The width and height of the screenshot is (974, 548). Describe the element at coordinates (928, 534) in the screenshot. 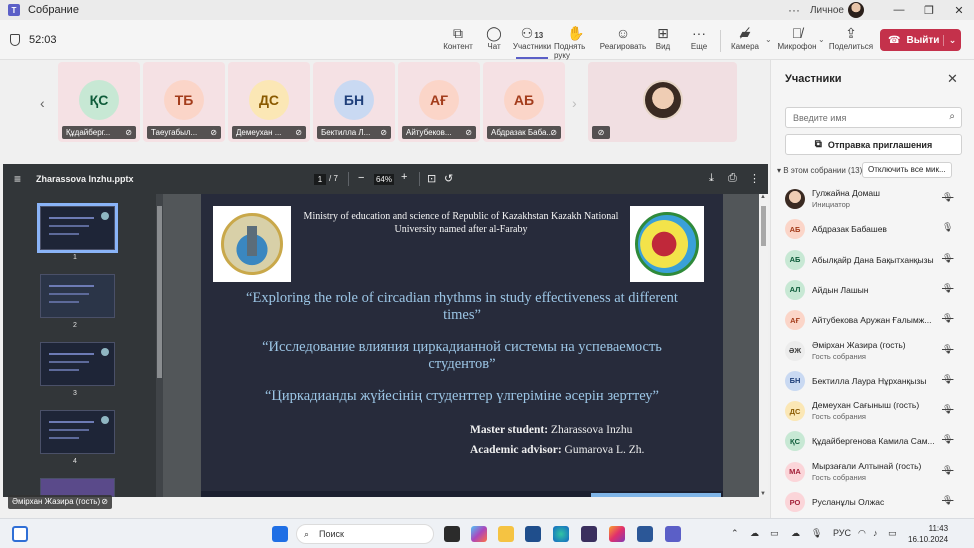

I see `clock: 11:43 16.10.2024` at that location.